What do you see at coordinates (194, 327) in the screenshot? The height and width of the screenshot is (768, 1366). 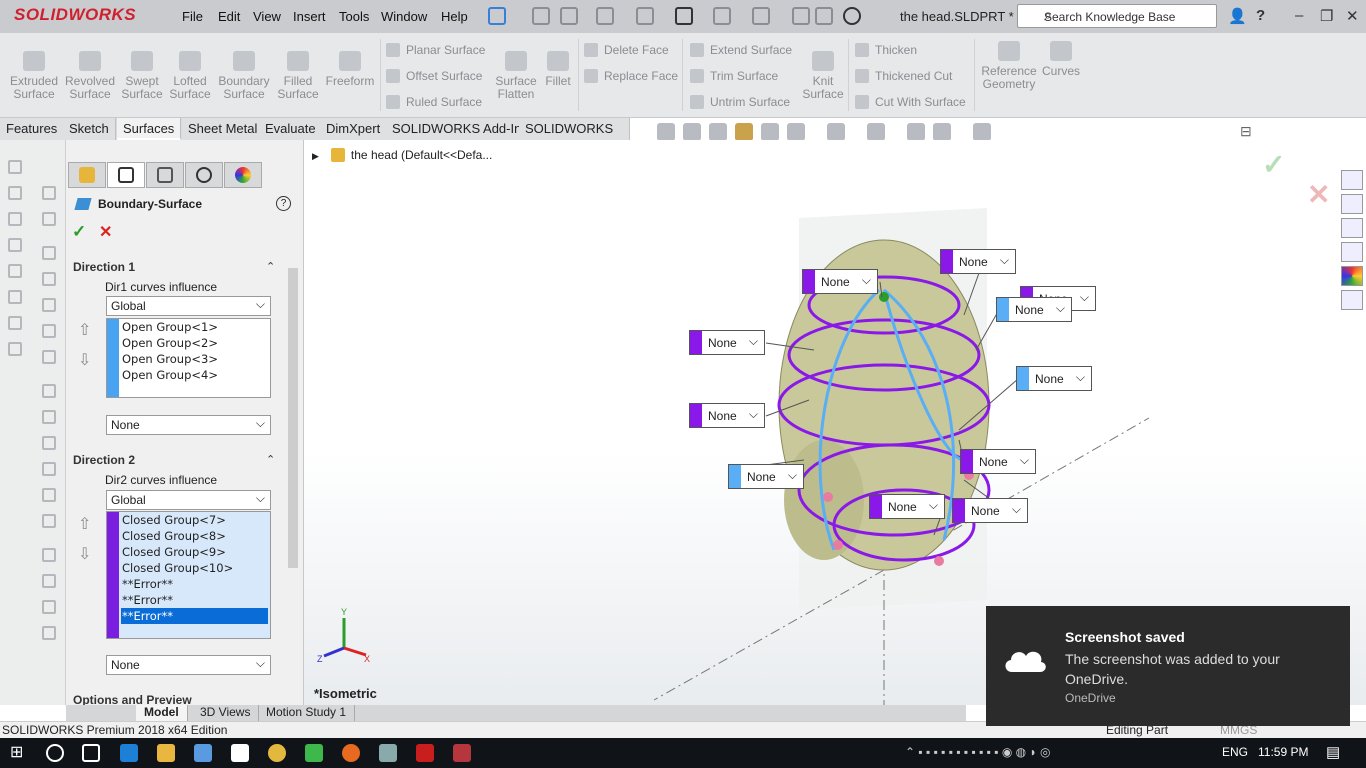 I see `list-item: Open Group<1>` at bounding box center [194, 327].